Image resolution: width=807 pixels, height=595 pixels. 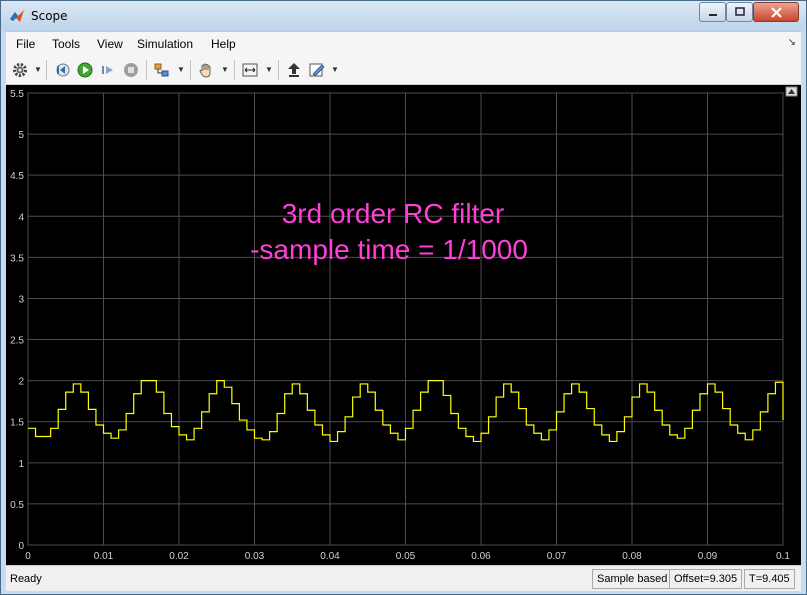 I want to click on x-tick-label: 0.08, so click(x=632, y=556).